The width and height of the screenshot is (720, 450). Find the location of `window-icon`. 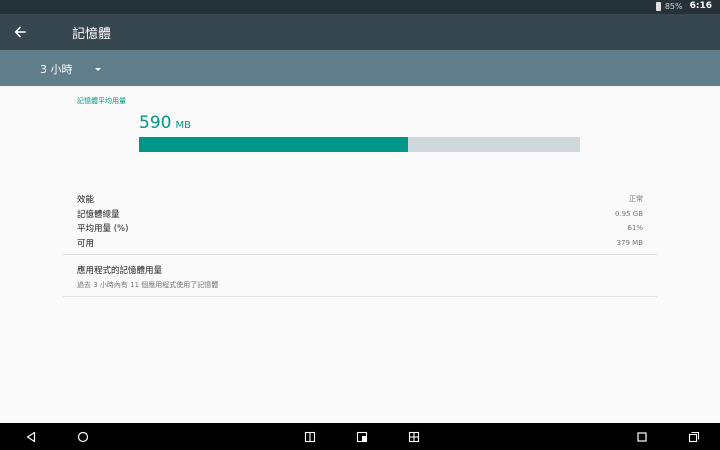

window-icon is located at coordinates (362, 436).